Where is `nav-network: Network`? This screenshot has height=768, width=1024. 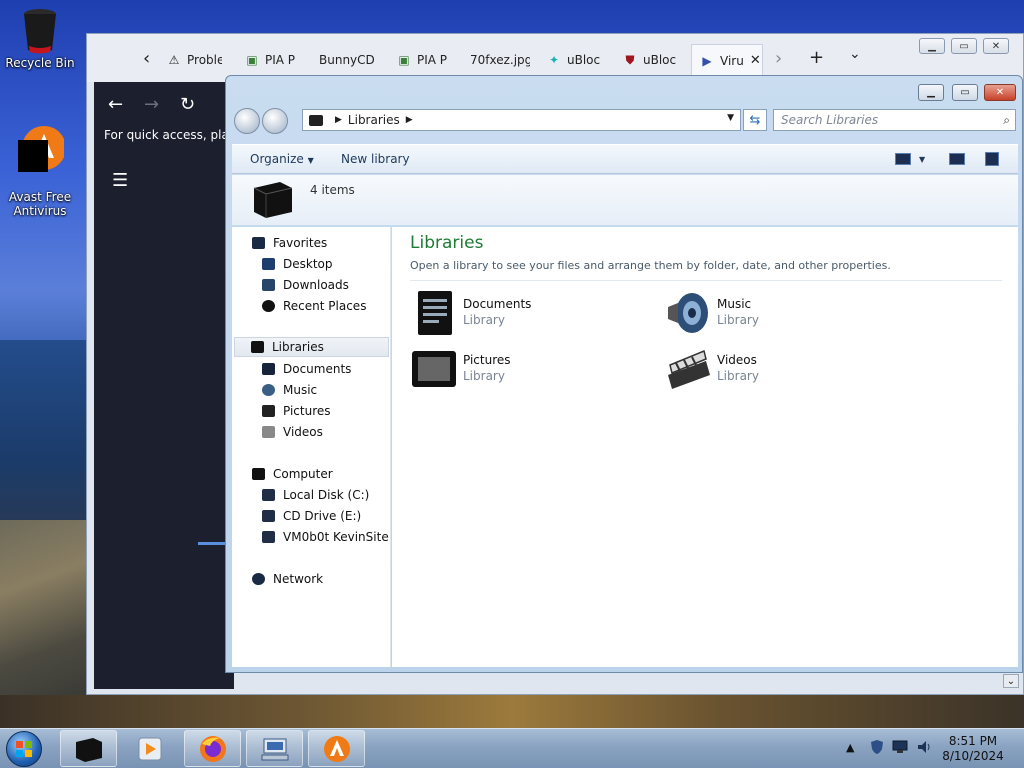
nav-network: Network is located at coordinates (287, 579).